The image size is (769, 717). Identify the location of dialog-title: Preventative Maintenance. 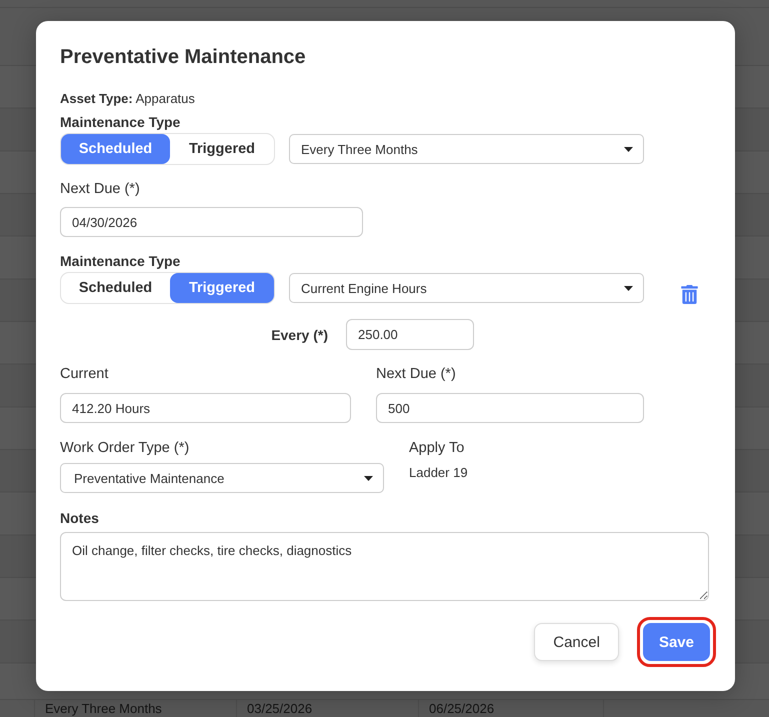
(183, 57).